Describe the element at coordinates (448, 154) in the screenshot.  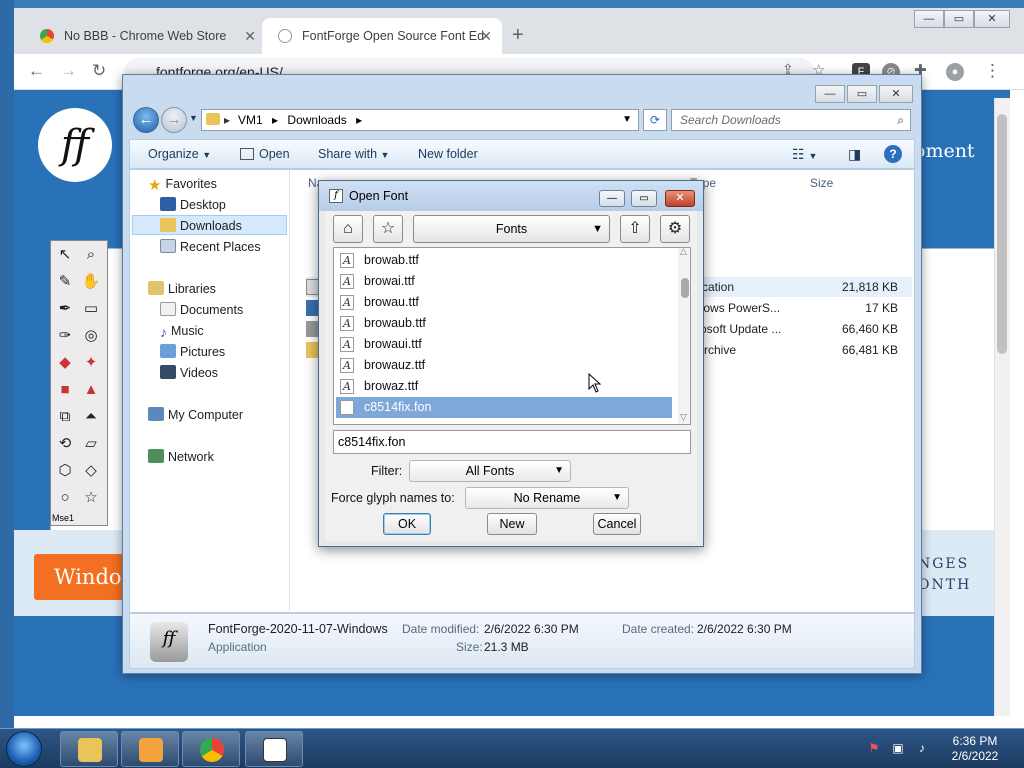
I see `new-folder-button: New folder` at that location.